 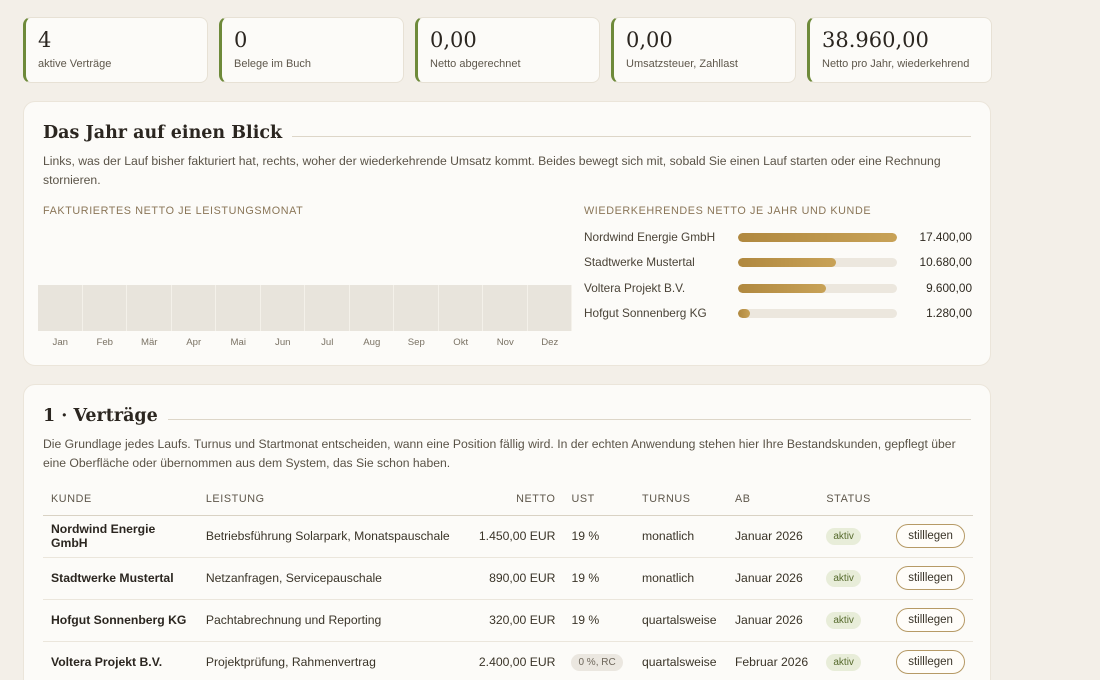 What do you see at coordinates (273, 64) in the screenshot?
I see `stat-label: Belege im Buch` at bounding box center [273, 64].